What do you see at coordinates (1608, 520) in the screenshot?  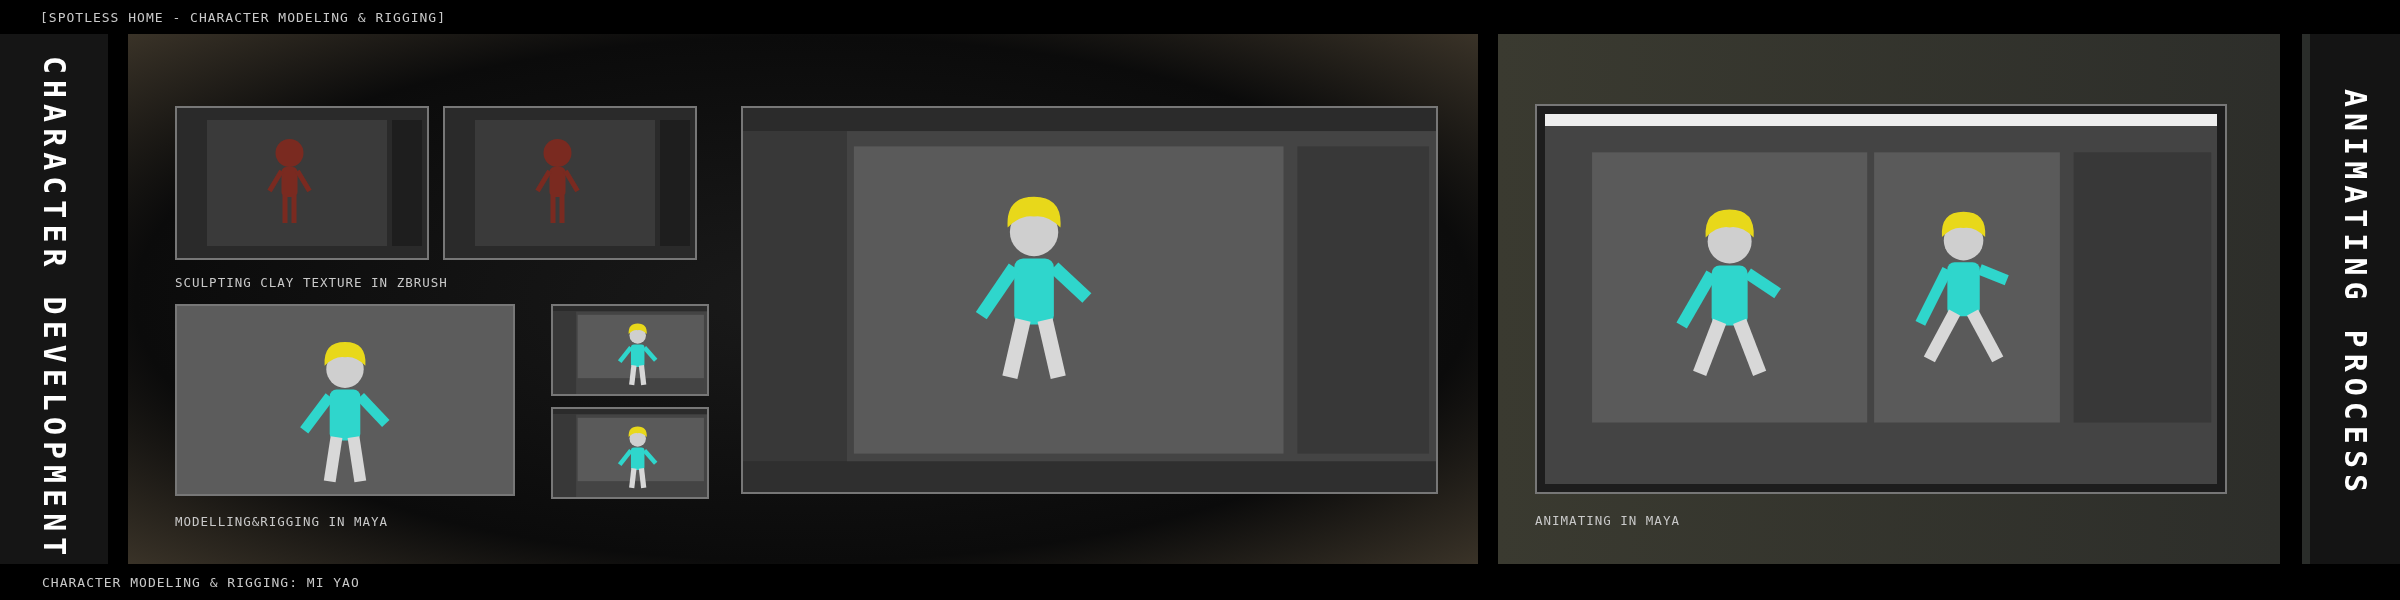 I see `image-caption: ANIMATING IN MAYA` at bounding box center [1608, 520].